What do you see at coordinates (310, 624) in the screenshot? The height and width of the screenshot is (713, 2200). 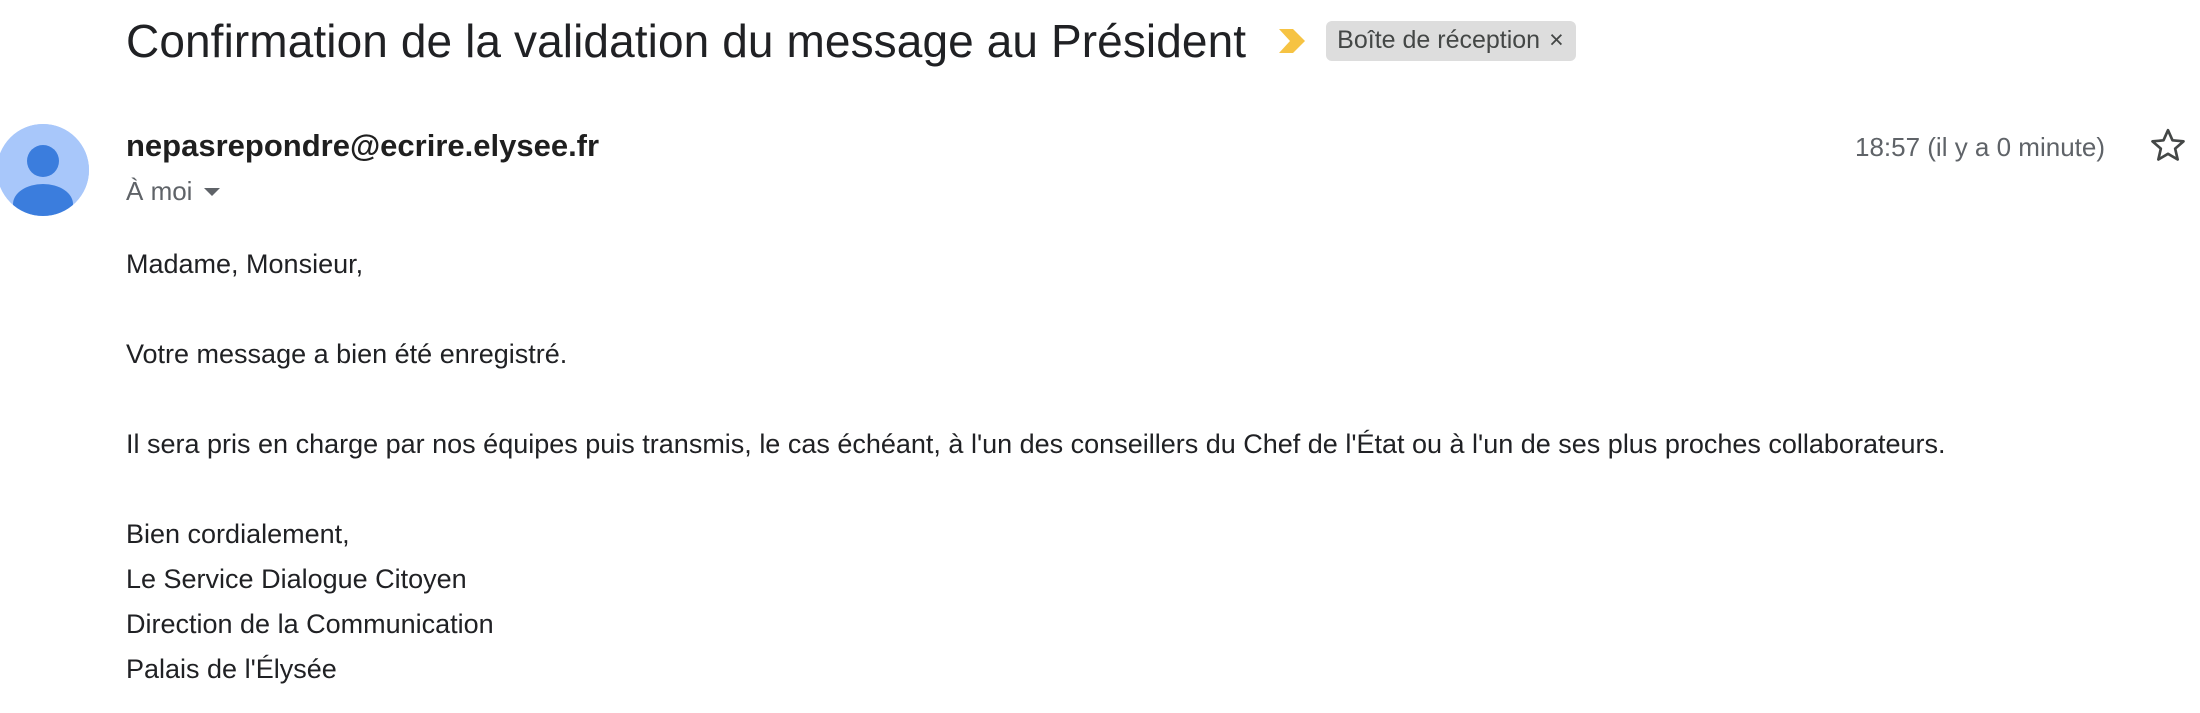 I see `signature-line: Direction de la Communication` at bounding box center [310, 624].